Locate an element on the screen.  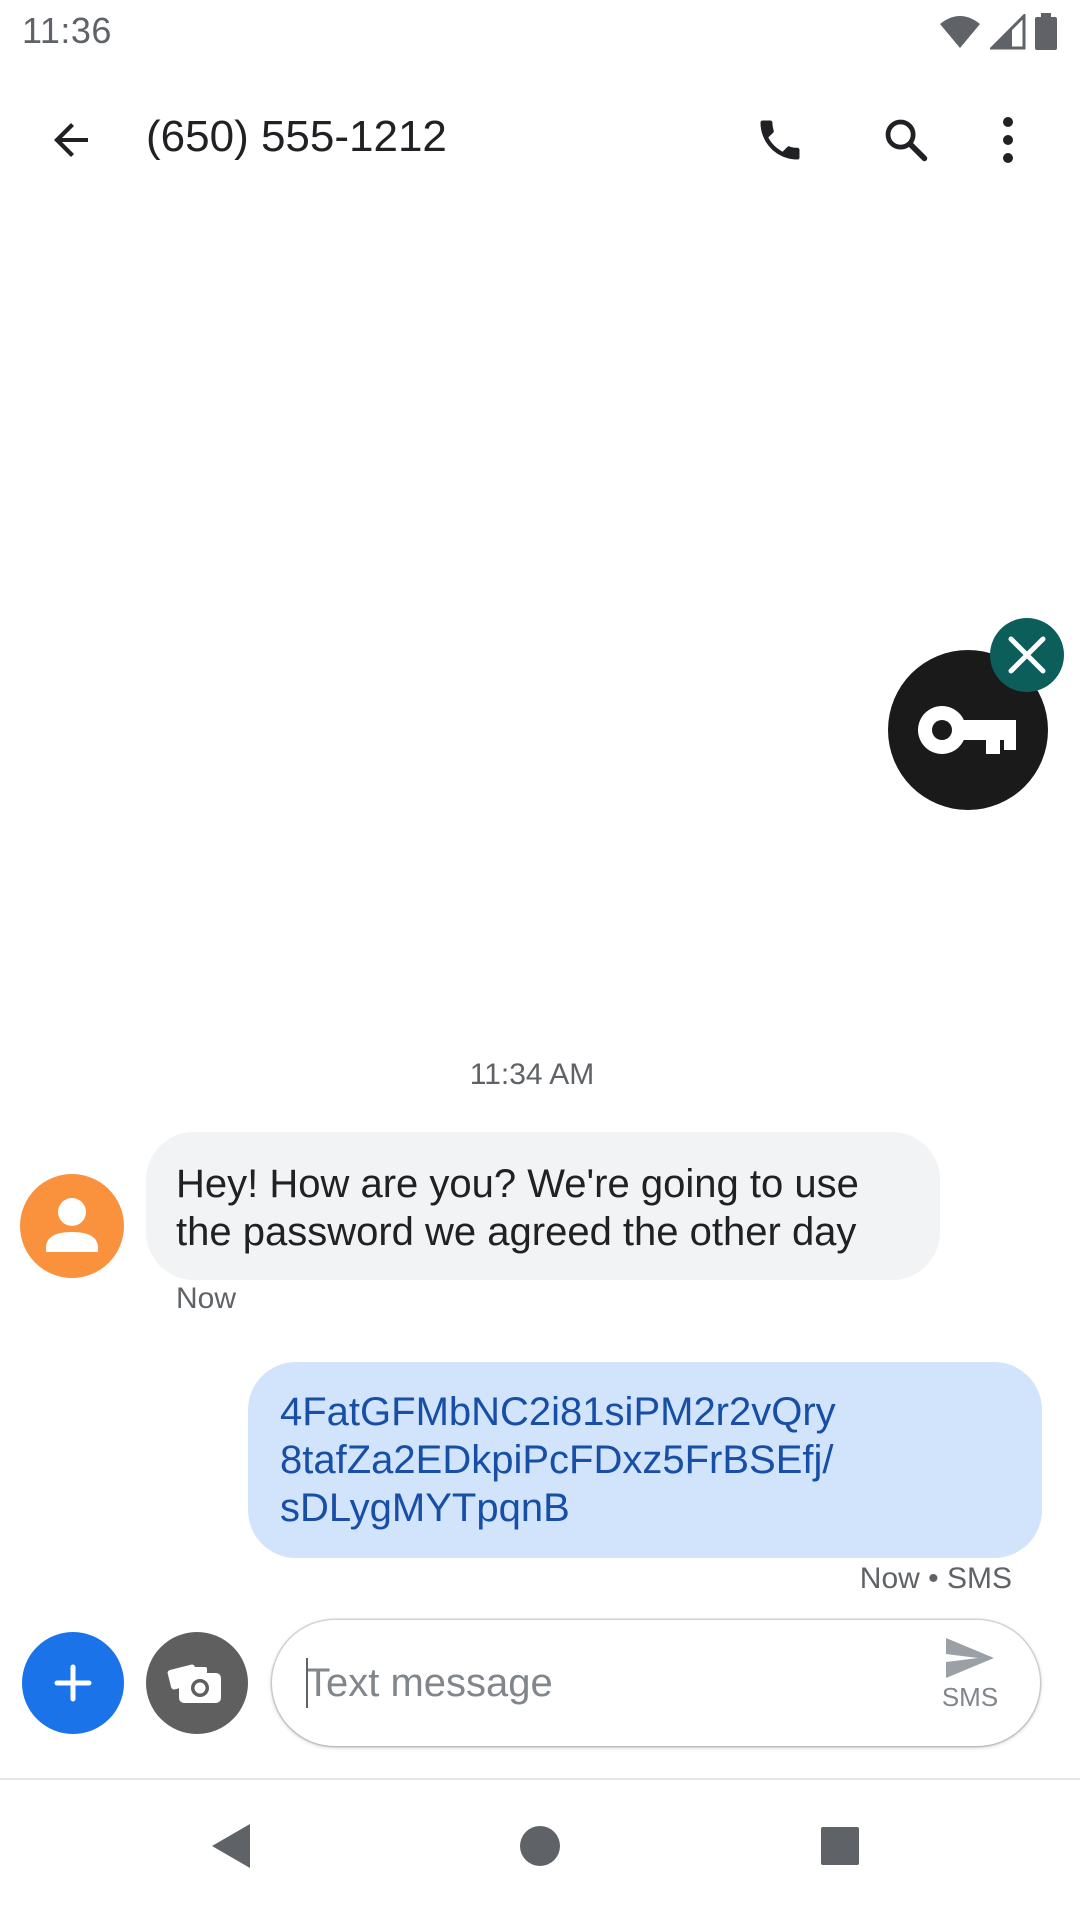
status-bar: 11:36 is located at coordinates (540, 32).